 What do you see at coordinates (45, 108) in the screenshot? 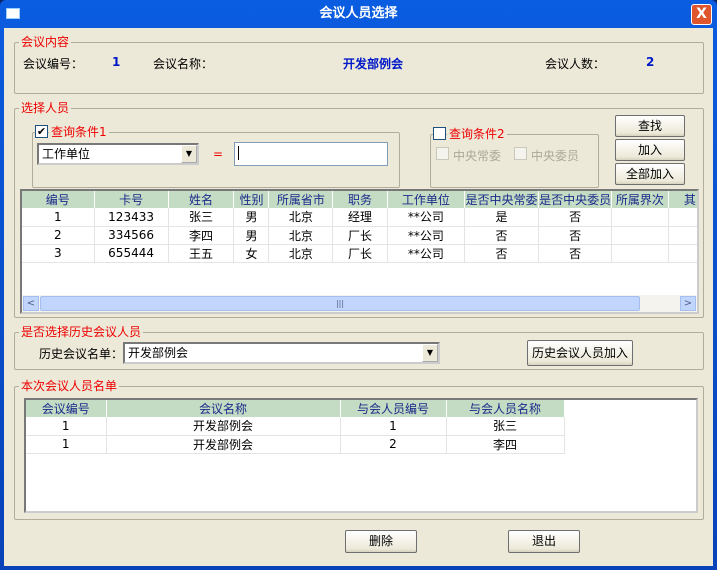
I see `select-people-legend: 选择人员` at bounding box center [45, 108].